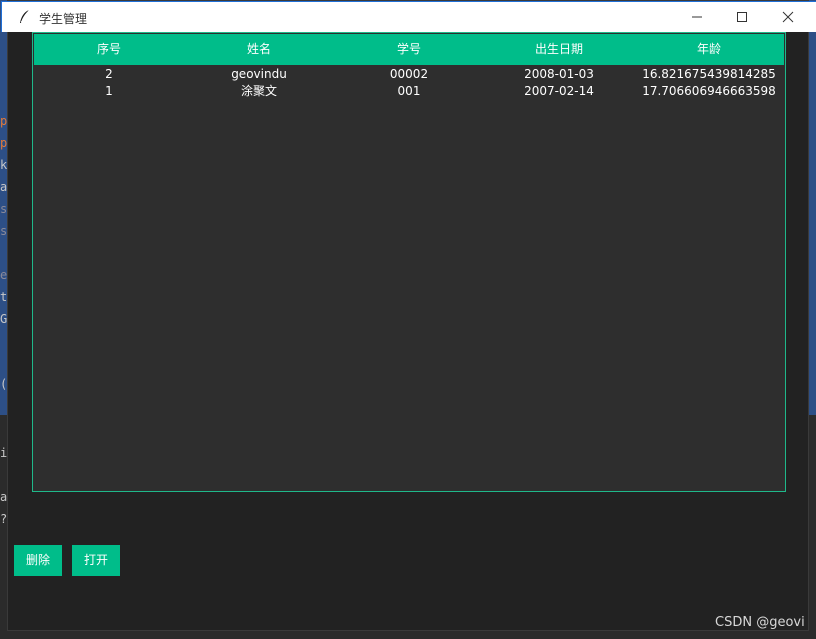 Image resolution: width=816 pixels, height=639 pixels. I want to click on column-header-student-no: 学号, so click(409, 49).